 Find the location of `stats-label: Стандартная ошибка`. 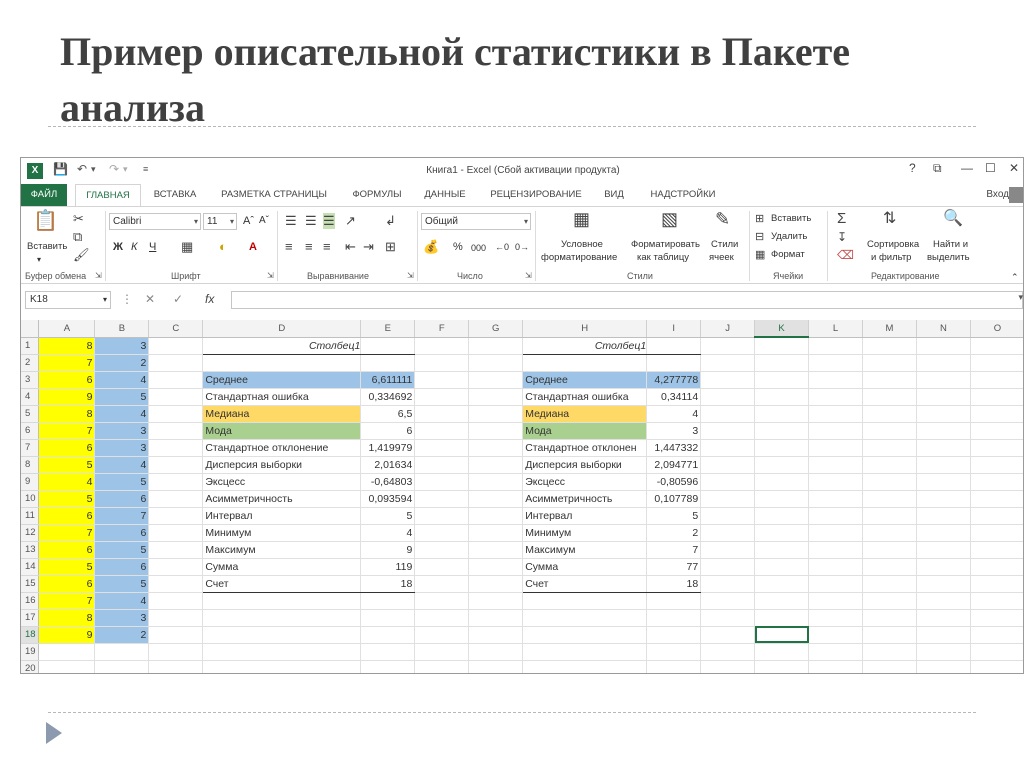

stats-label: Стандартная ошибка is located at coordinates (585, 397).